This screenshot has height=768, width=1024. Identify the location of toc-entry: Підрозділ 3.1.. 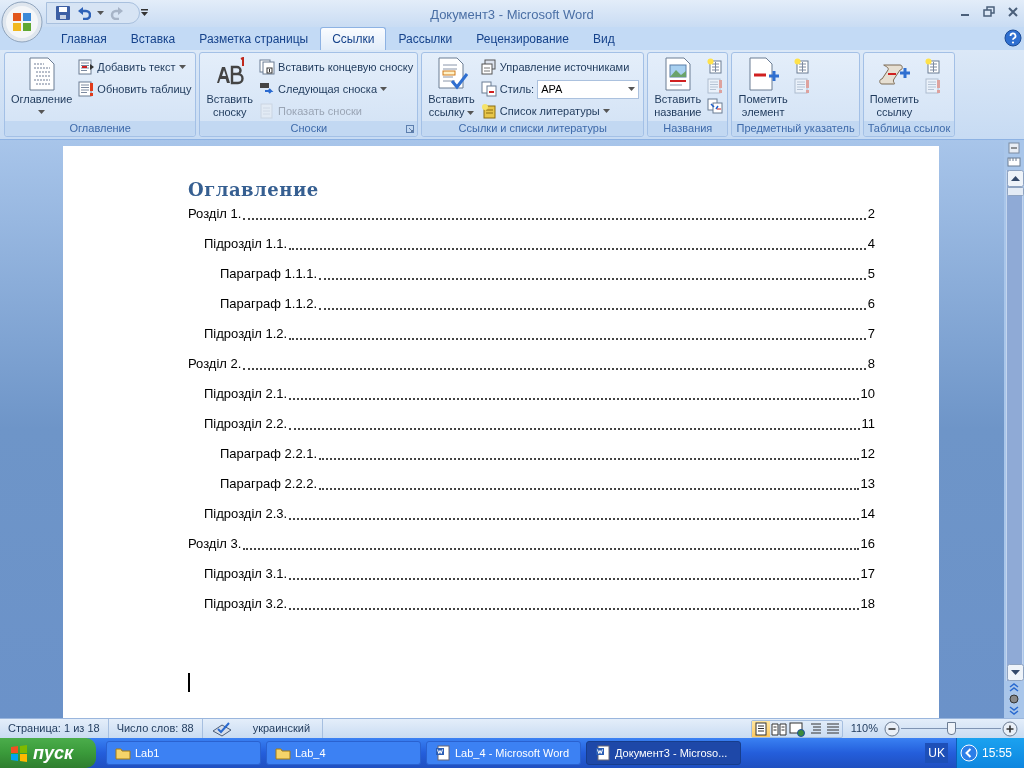
(246, 573).